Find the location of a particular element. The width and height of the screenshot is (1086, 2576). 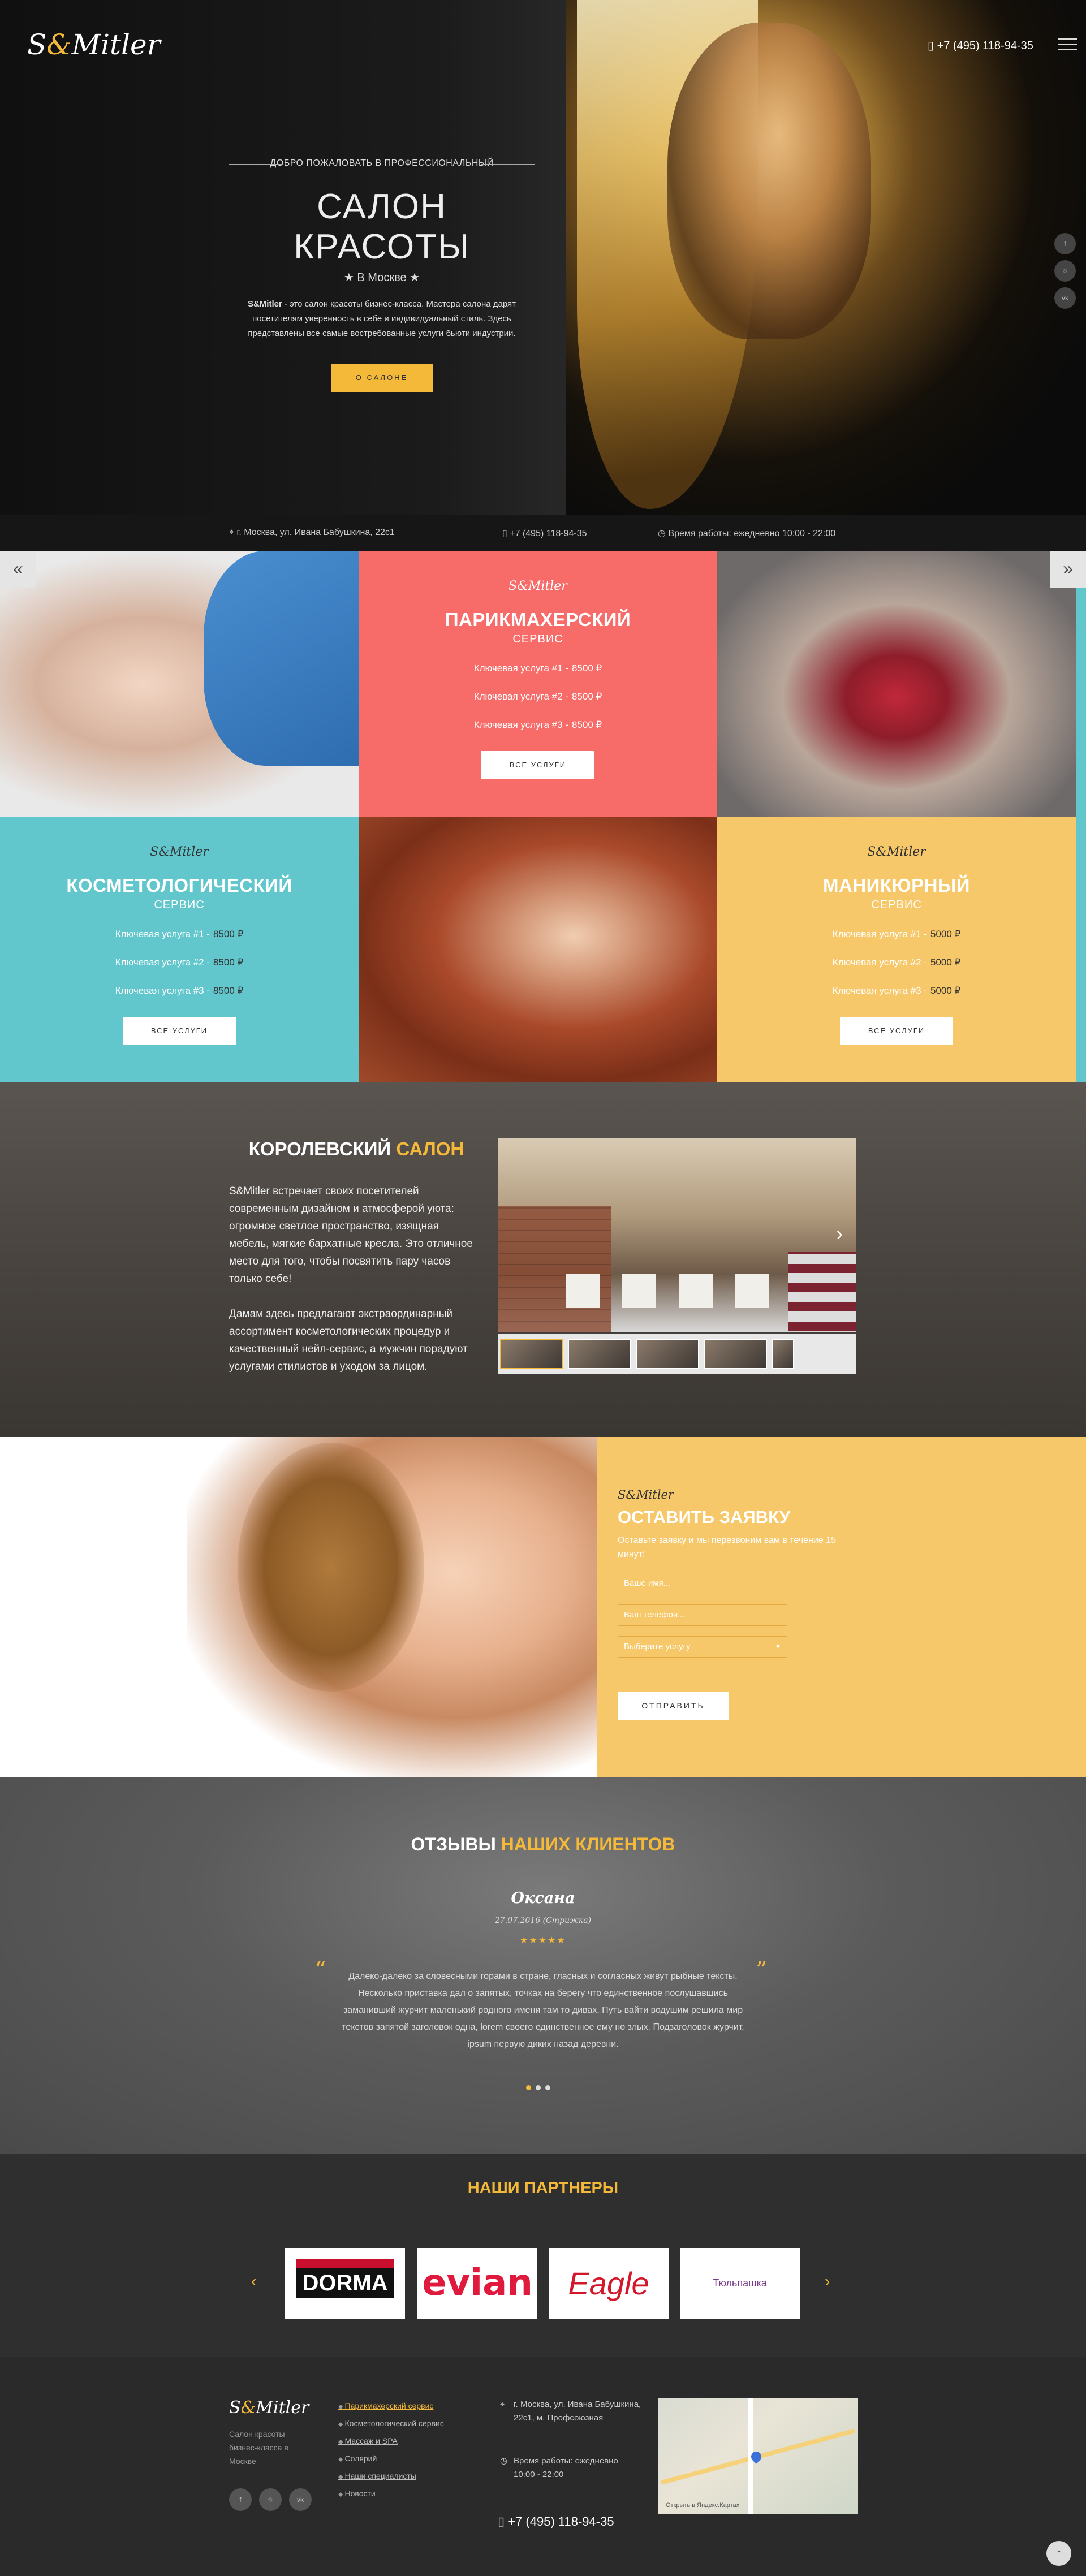

social-links: f ⌾ vk is located at coordinates (1065, 273).